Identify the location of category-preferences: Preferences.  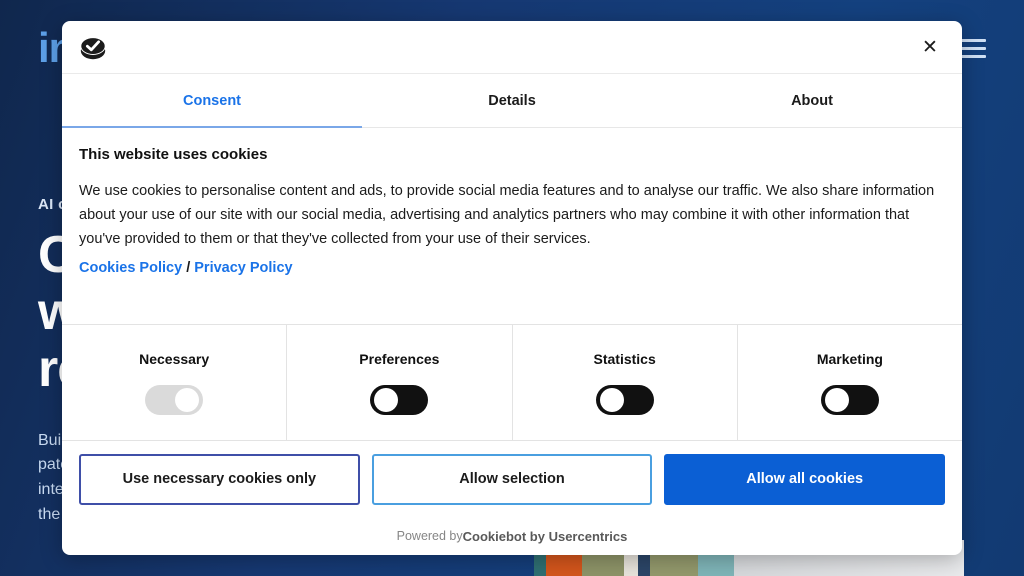
(400, 382).